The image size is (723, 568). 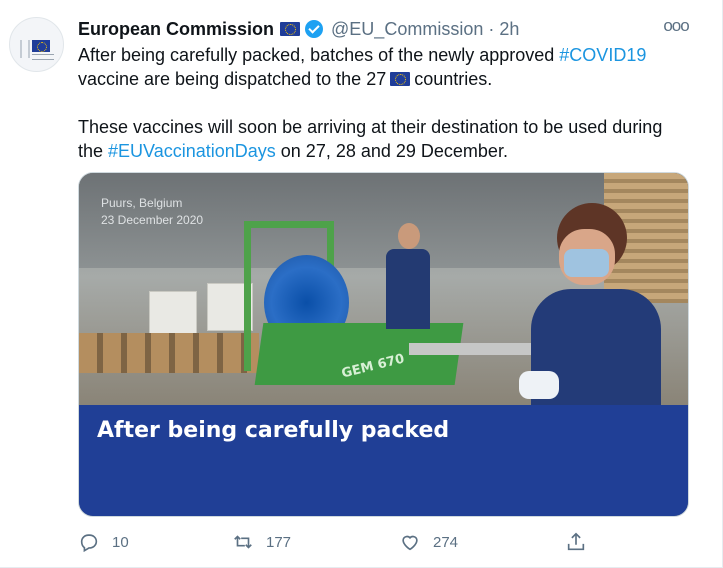 What do you see at coordinates (204, 311) in the screenshot?
I see `packed-boxes` at bounding box center [204, 311].